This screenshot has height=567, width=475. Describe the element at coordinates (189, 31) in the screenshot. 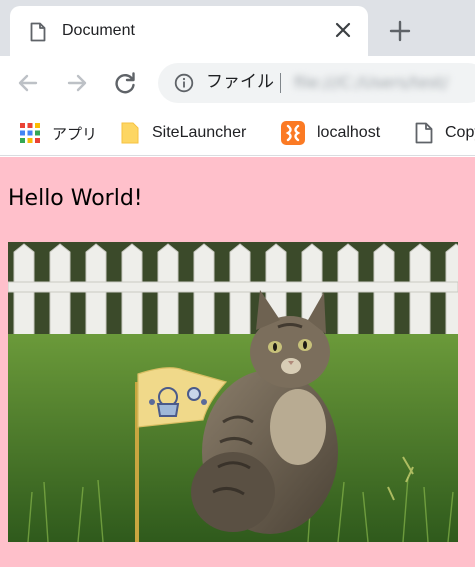

I see `tab-document: Document` at that location.